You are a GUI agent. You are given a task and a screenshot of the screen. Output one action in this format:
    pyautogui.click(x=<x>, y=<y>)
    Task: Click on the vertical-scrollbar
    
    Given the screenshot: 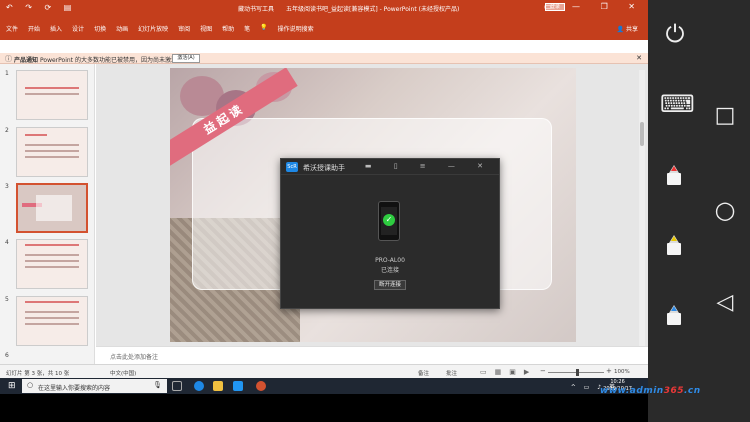 What is the action you would take?
    pyautogui.click(x=642, y=215)
    